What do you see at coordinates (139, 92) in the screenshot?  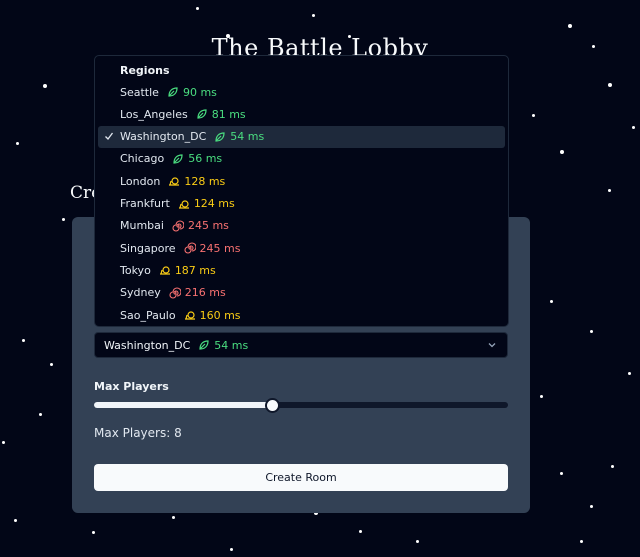 I see `region-option-name: Seattle` at bounding box center [139, 92].